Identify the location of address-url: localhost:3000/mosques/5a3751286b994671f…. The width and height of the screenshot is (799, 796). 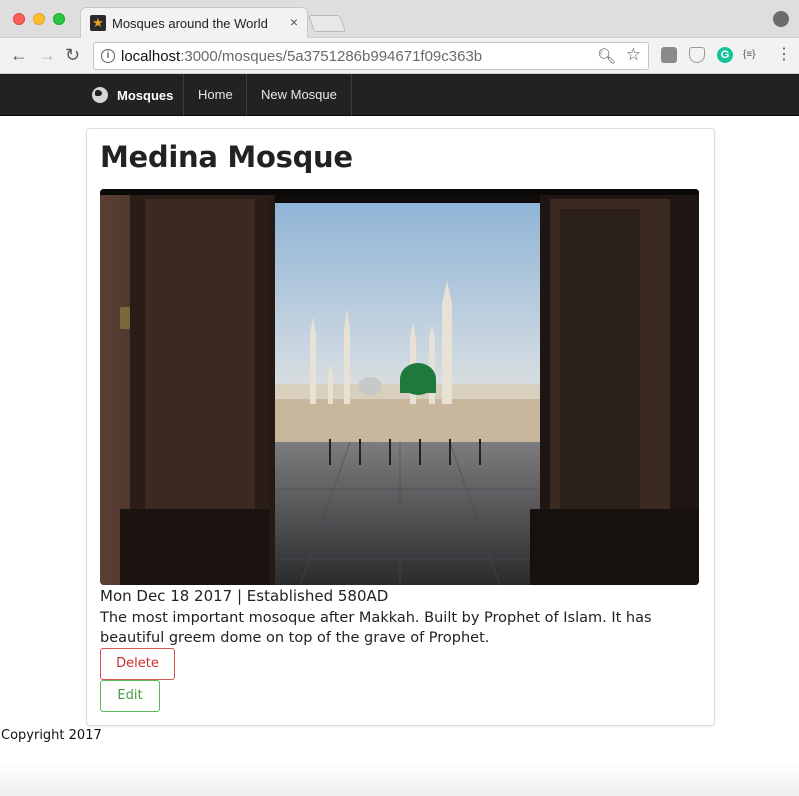
(301, 56).